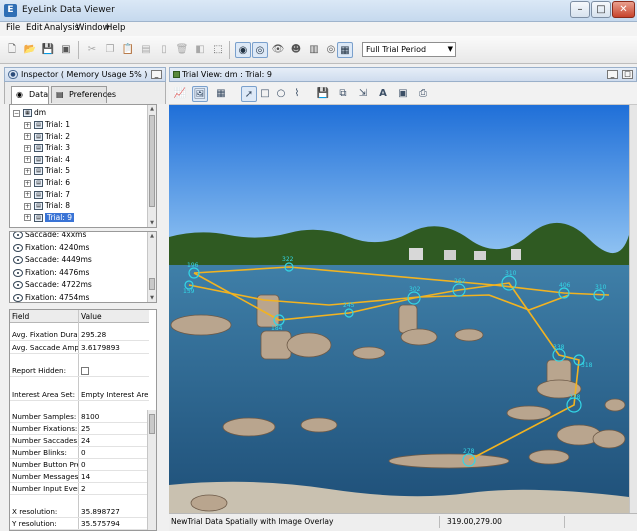 The width and height of the screenshot is (637, 531). I want to click on close-button: ✕, so click(623, 9).